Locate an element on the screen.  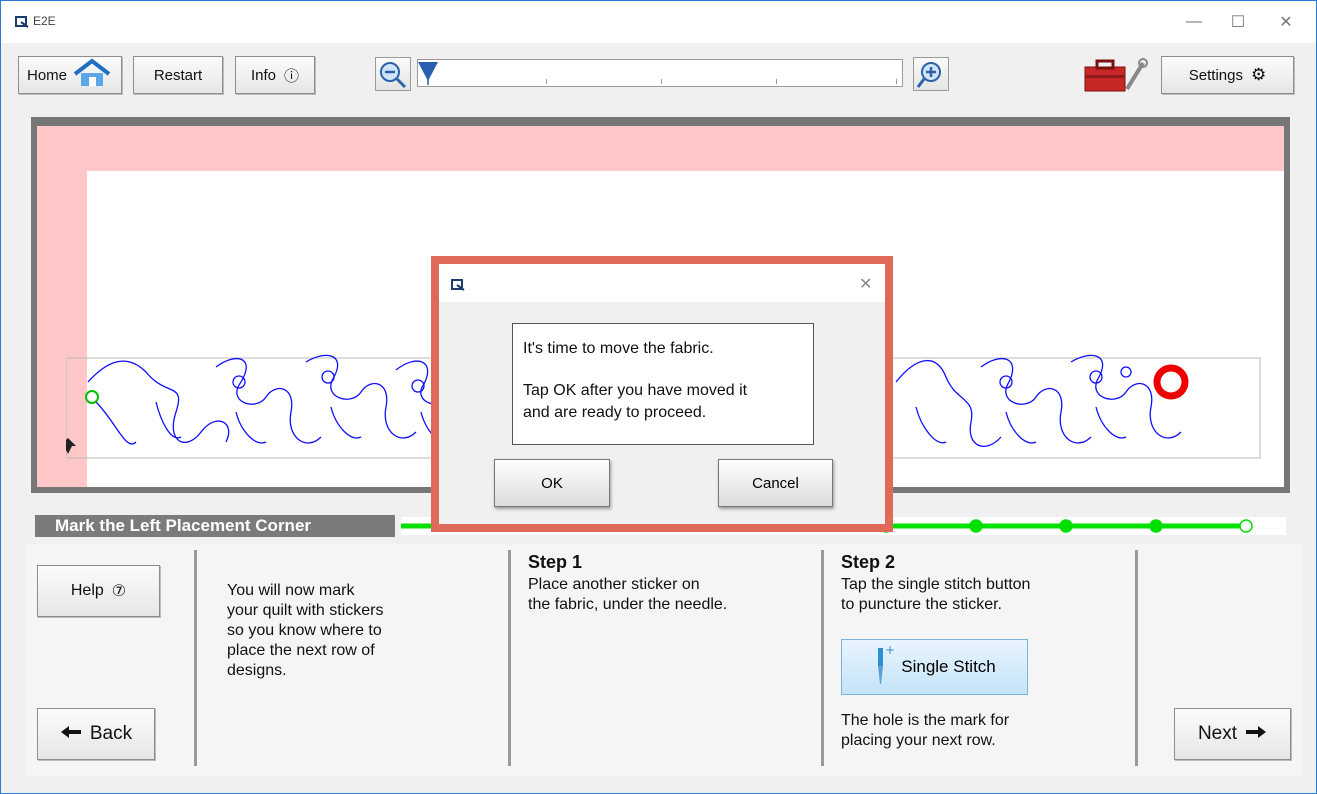
zoom-in-icon is located at coordinates (928, 75).